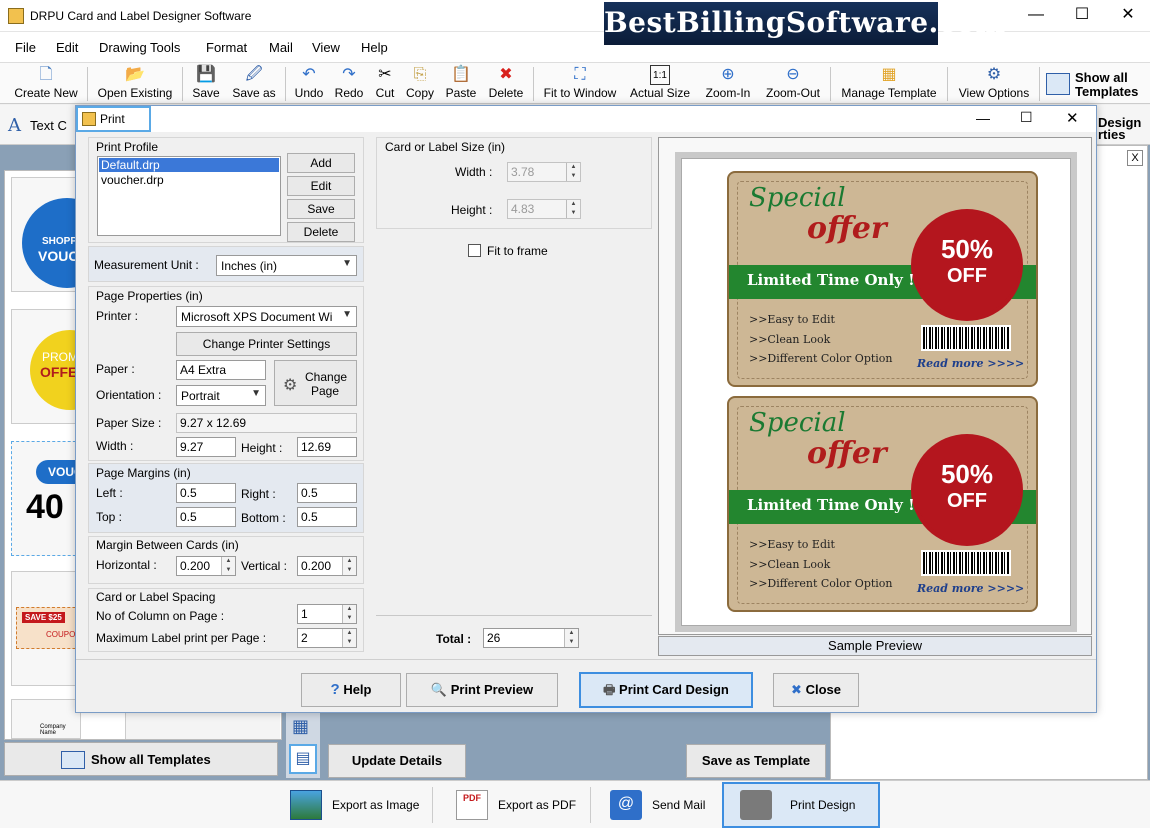 The image size is (1150, 828). I want to click on create-new-button: 🗋 Create New, so click(46, 84).